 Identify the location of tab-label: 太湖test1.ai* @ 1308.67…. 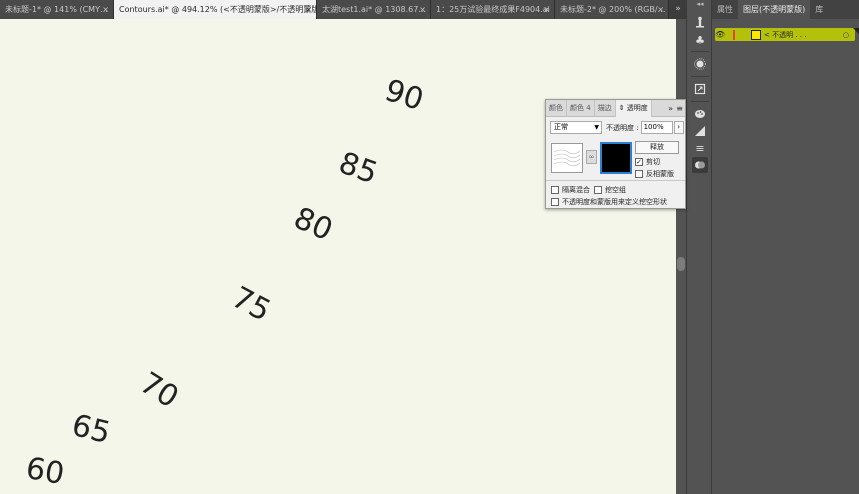
(374, 9).